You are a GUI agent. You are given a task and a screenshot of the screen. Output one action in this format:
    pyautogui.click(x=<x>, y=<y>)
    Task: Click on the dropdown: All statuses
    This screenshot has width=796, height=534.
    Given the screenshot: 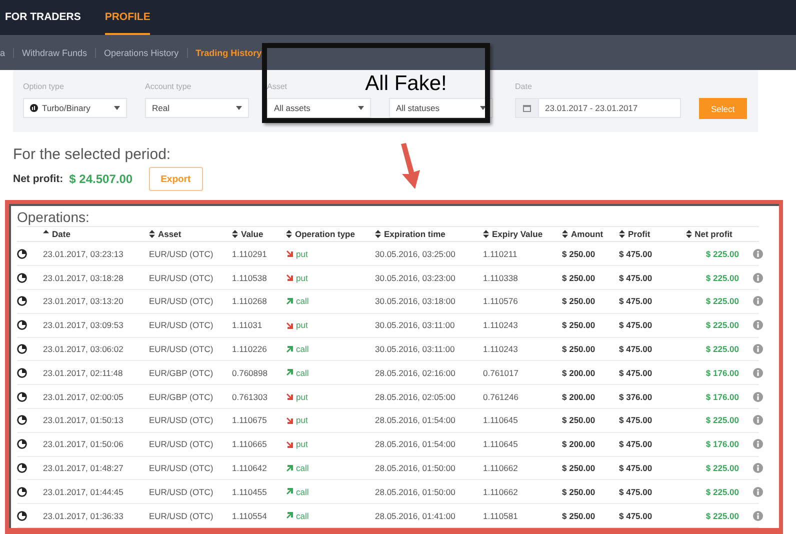 What is the action you would take?
    pyautogui.click(x=441, y=108)
    